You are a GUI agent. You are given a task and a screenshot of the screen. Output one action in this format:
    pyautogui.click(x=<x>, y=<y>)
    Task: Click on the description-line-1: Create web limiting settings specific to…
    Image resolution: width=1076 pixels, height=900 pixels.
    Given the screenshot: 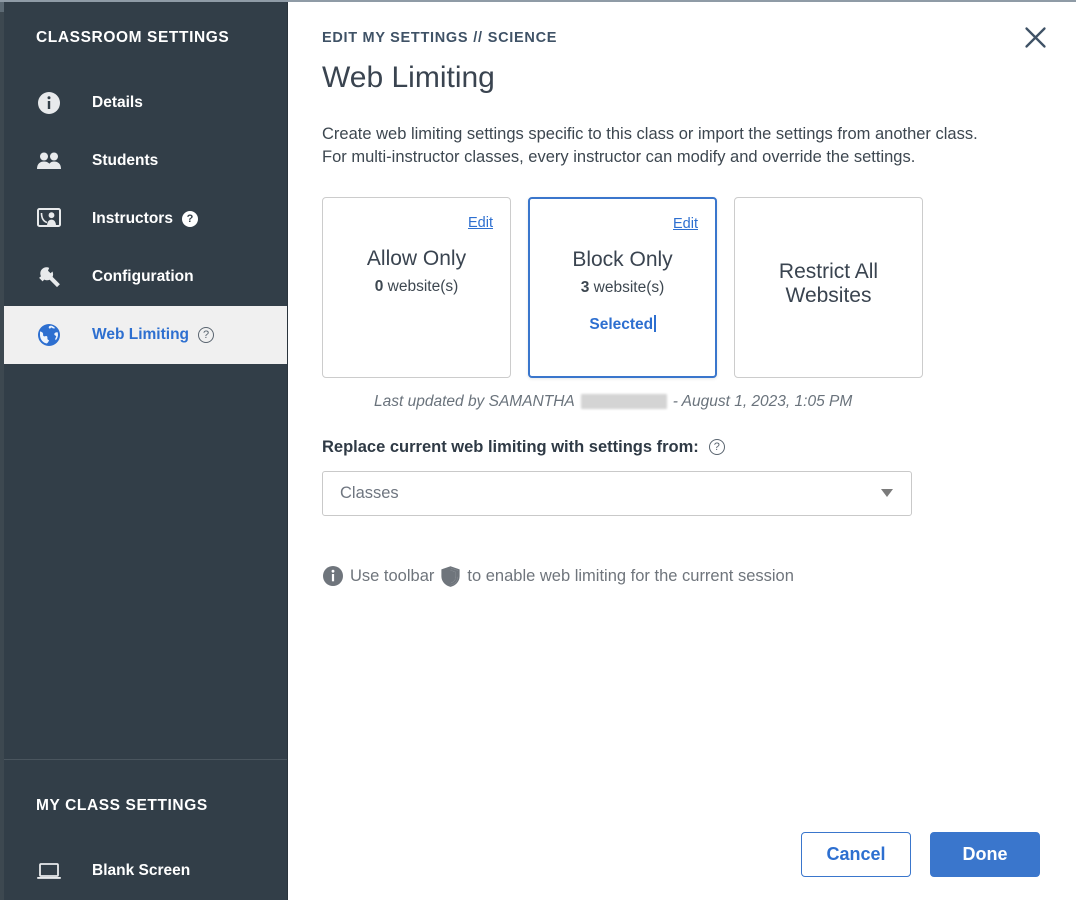 What is the action you would take?
    pyautogui.click(x=650, y=134)
    